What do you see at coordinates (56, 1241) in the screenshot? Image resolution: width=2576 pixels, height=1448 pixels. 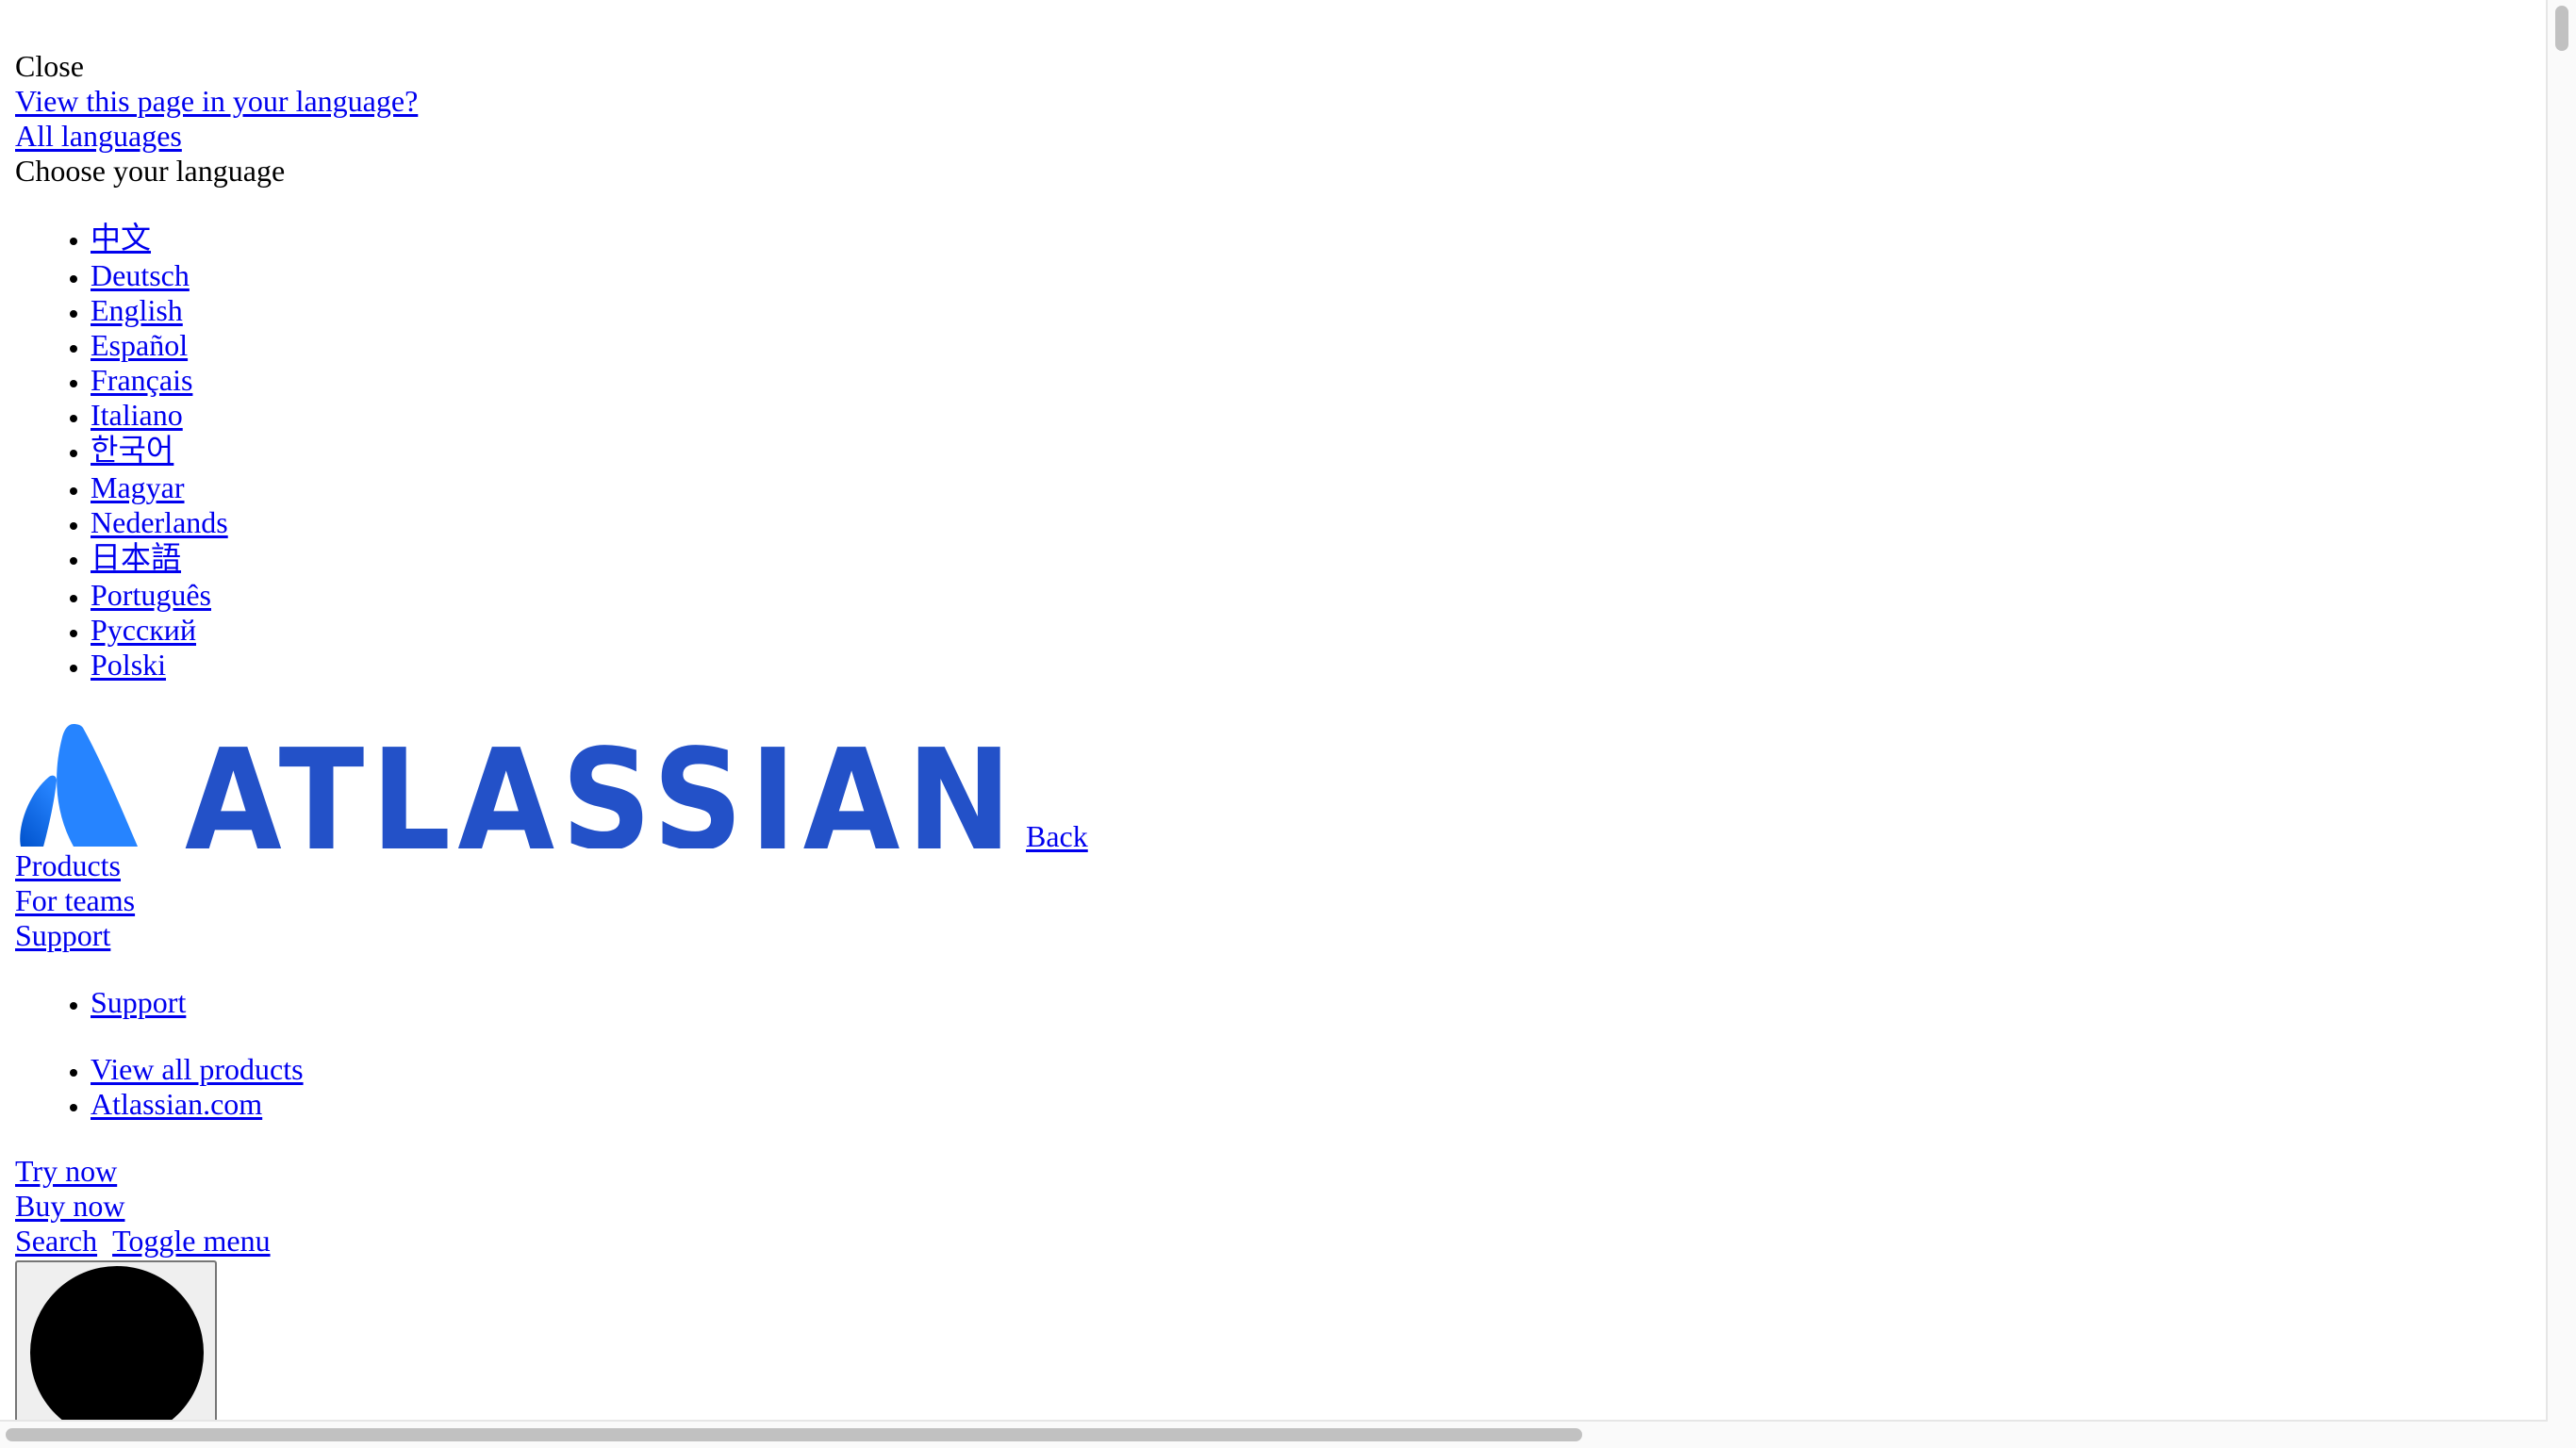 I see `search-link: Search` at bounding box center [56, 1241].